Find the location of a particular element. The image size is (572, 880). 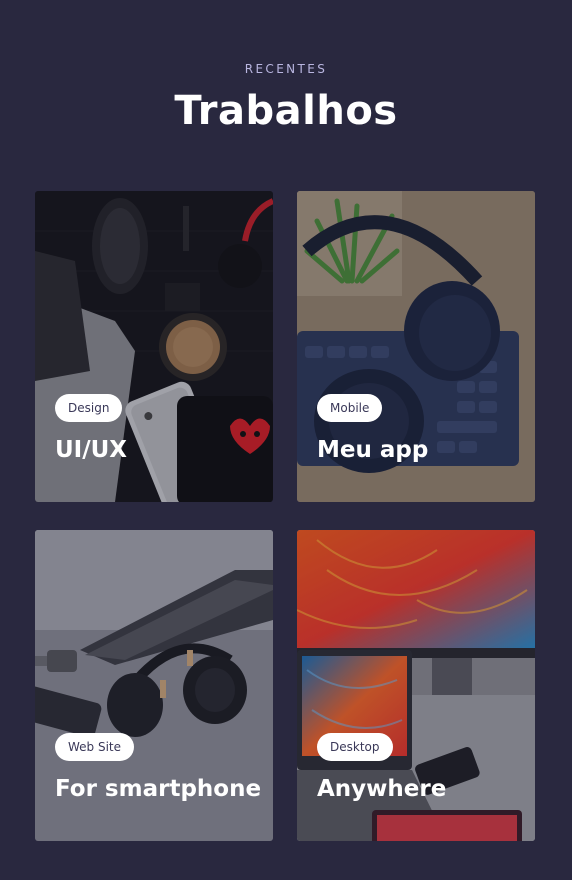

category-tag: Web Site is located at coordinates (95, 747).